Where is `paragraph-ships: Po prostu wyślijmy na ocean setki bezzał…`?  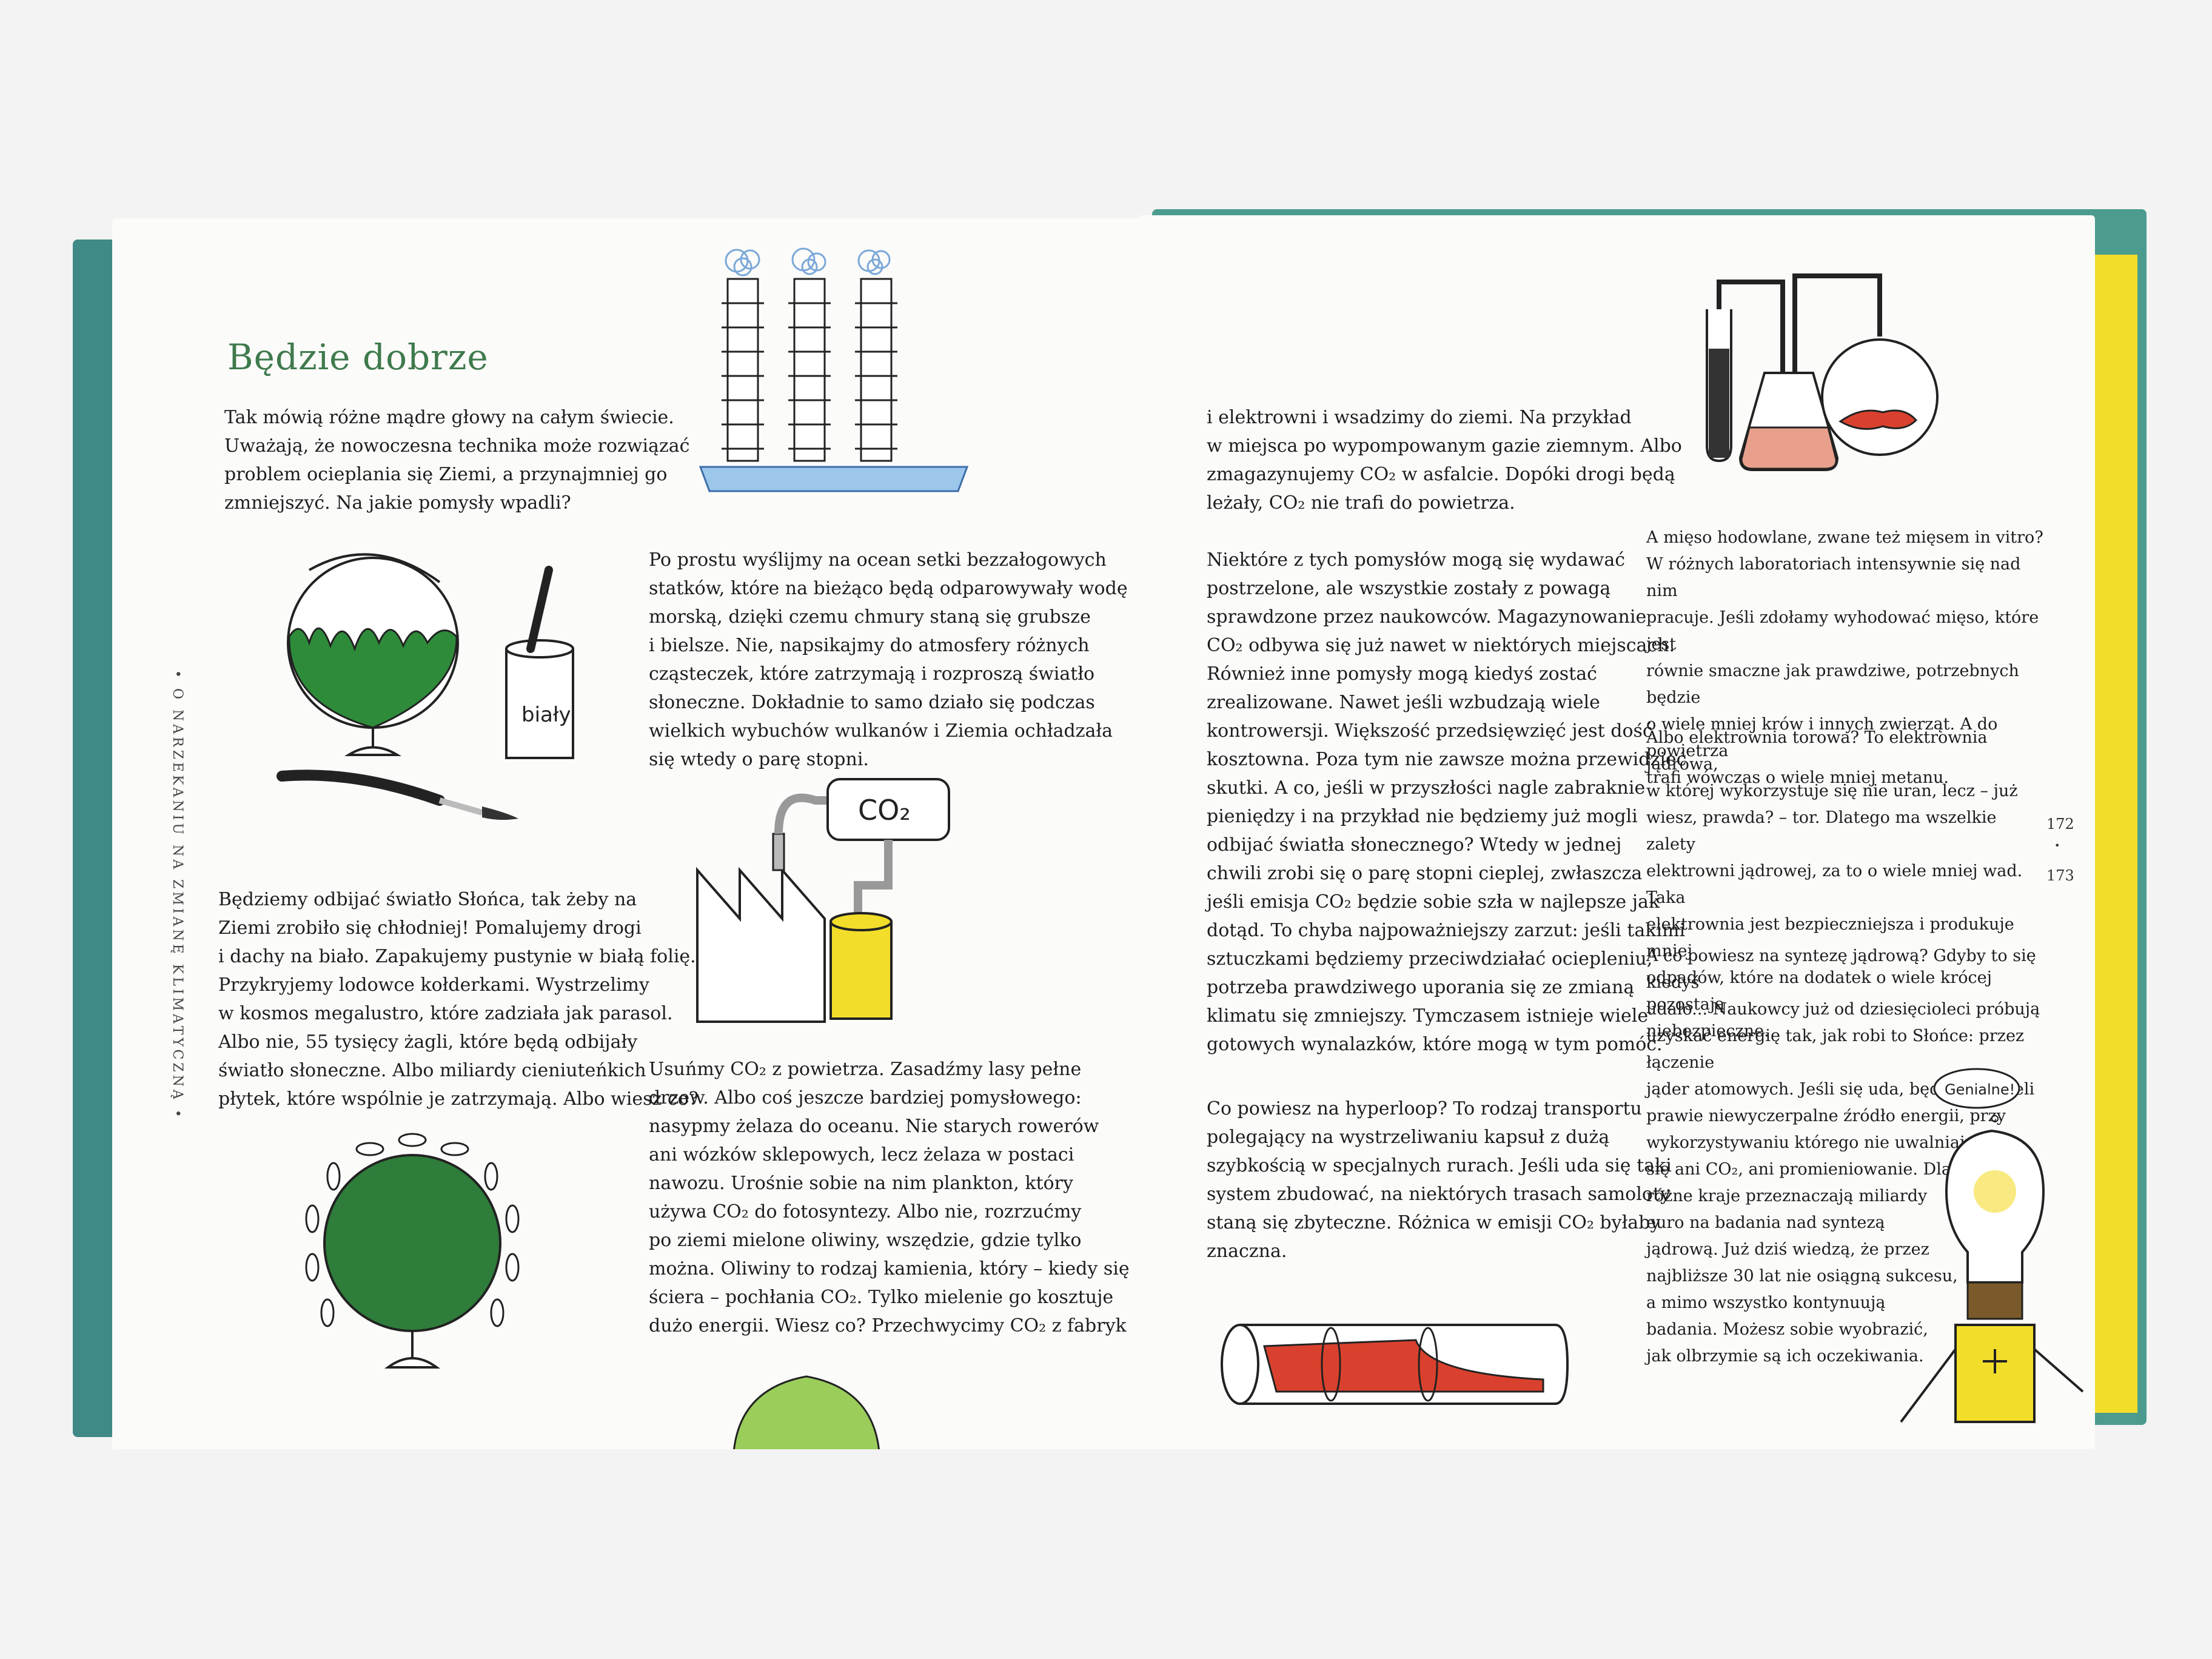
paragraph-ships: Po prostu wyślijmy na ocean setki bezzał… is located at coordinates (888, 659).